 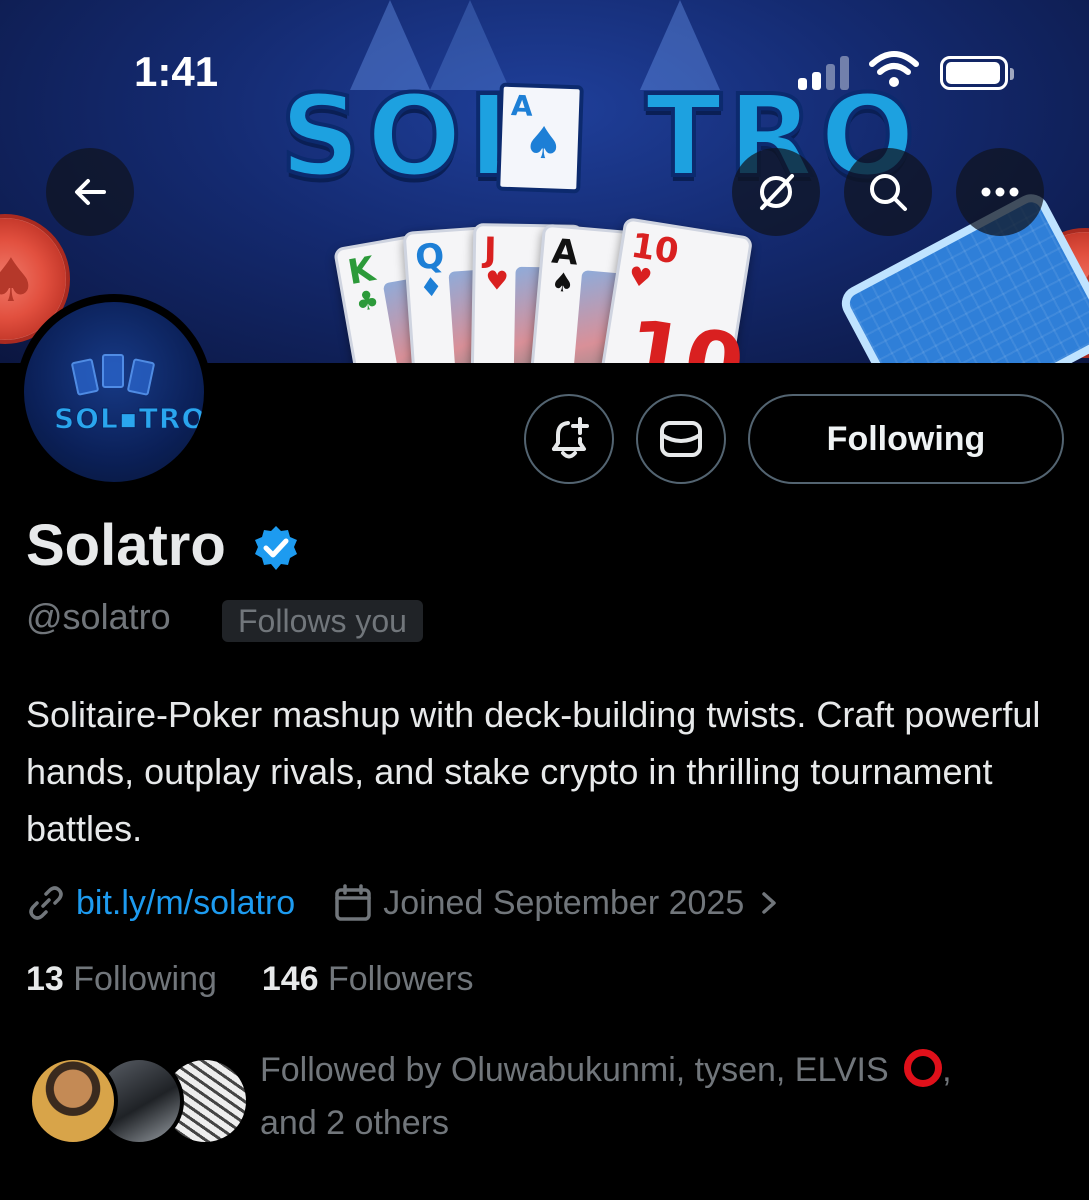 What do you see at coordinates (947, 1070) in the screenshot?
I see `followed-by-comma: ,` at bounding box center [947, 1070].